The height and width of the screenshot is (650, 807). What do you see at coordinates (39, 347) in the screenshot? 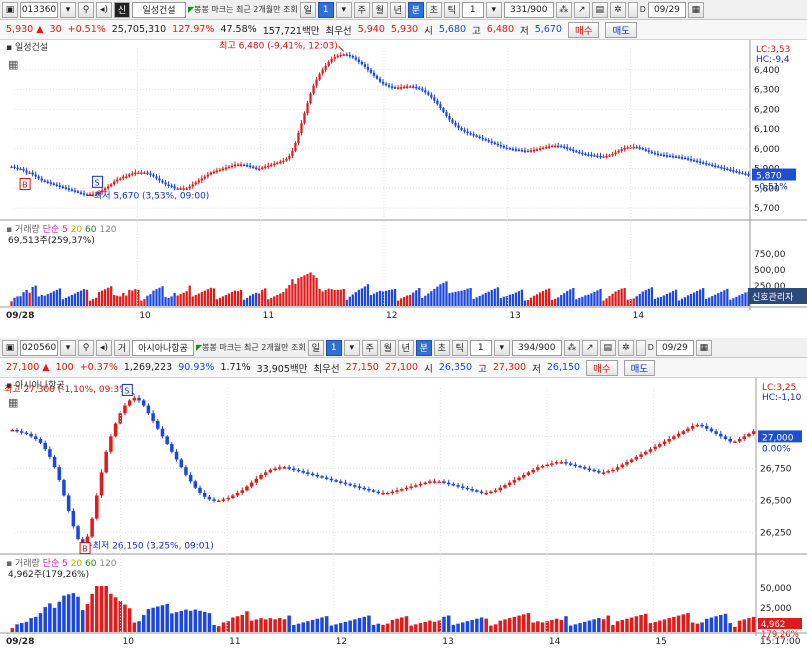
I see `stock-code-input: 020560` at bounding box center [39, 347].